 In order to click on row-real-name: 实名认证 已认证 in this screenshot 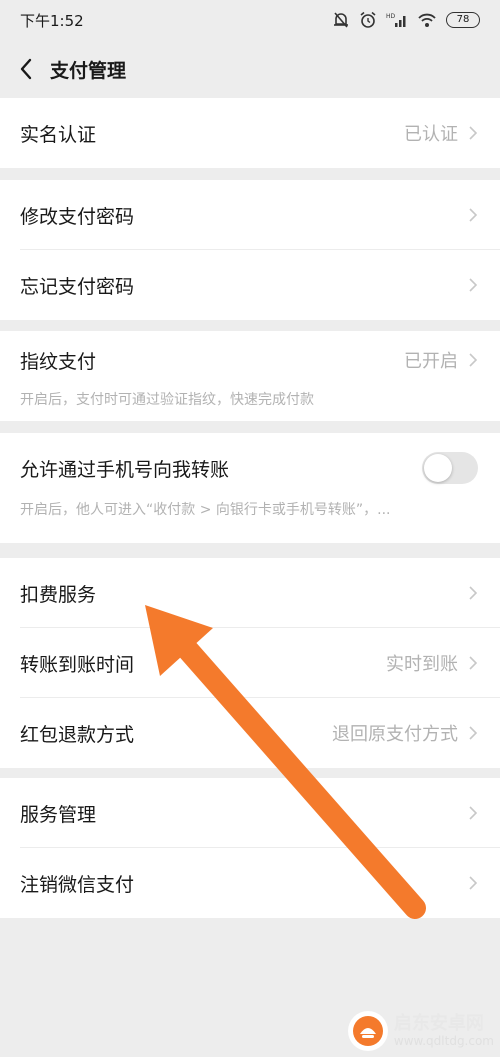, I will do `click(250, 133)`.